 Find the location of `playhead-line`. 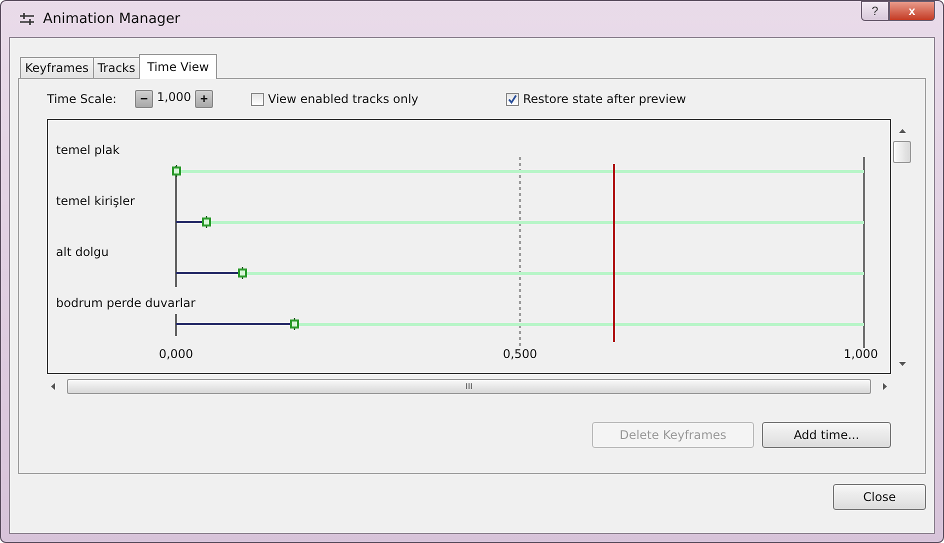

playhead-line is located at coordinates (614, 253).